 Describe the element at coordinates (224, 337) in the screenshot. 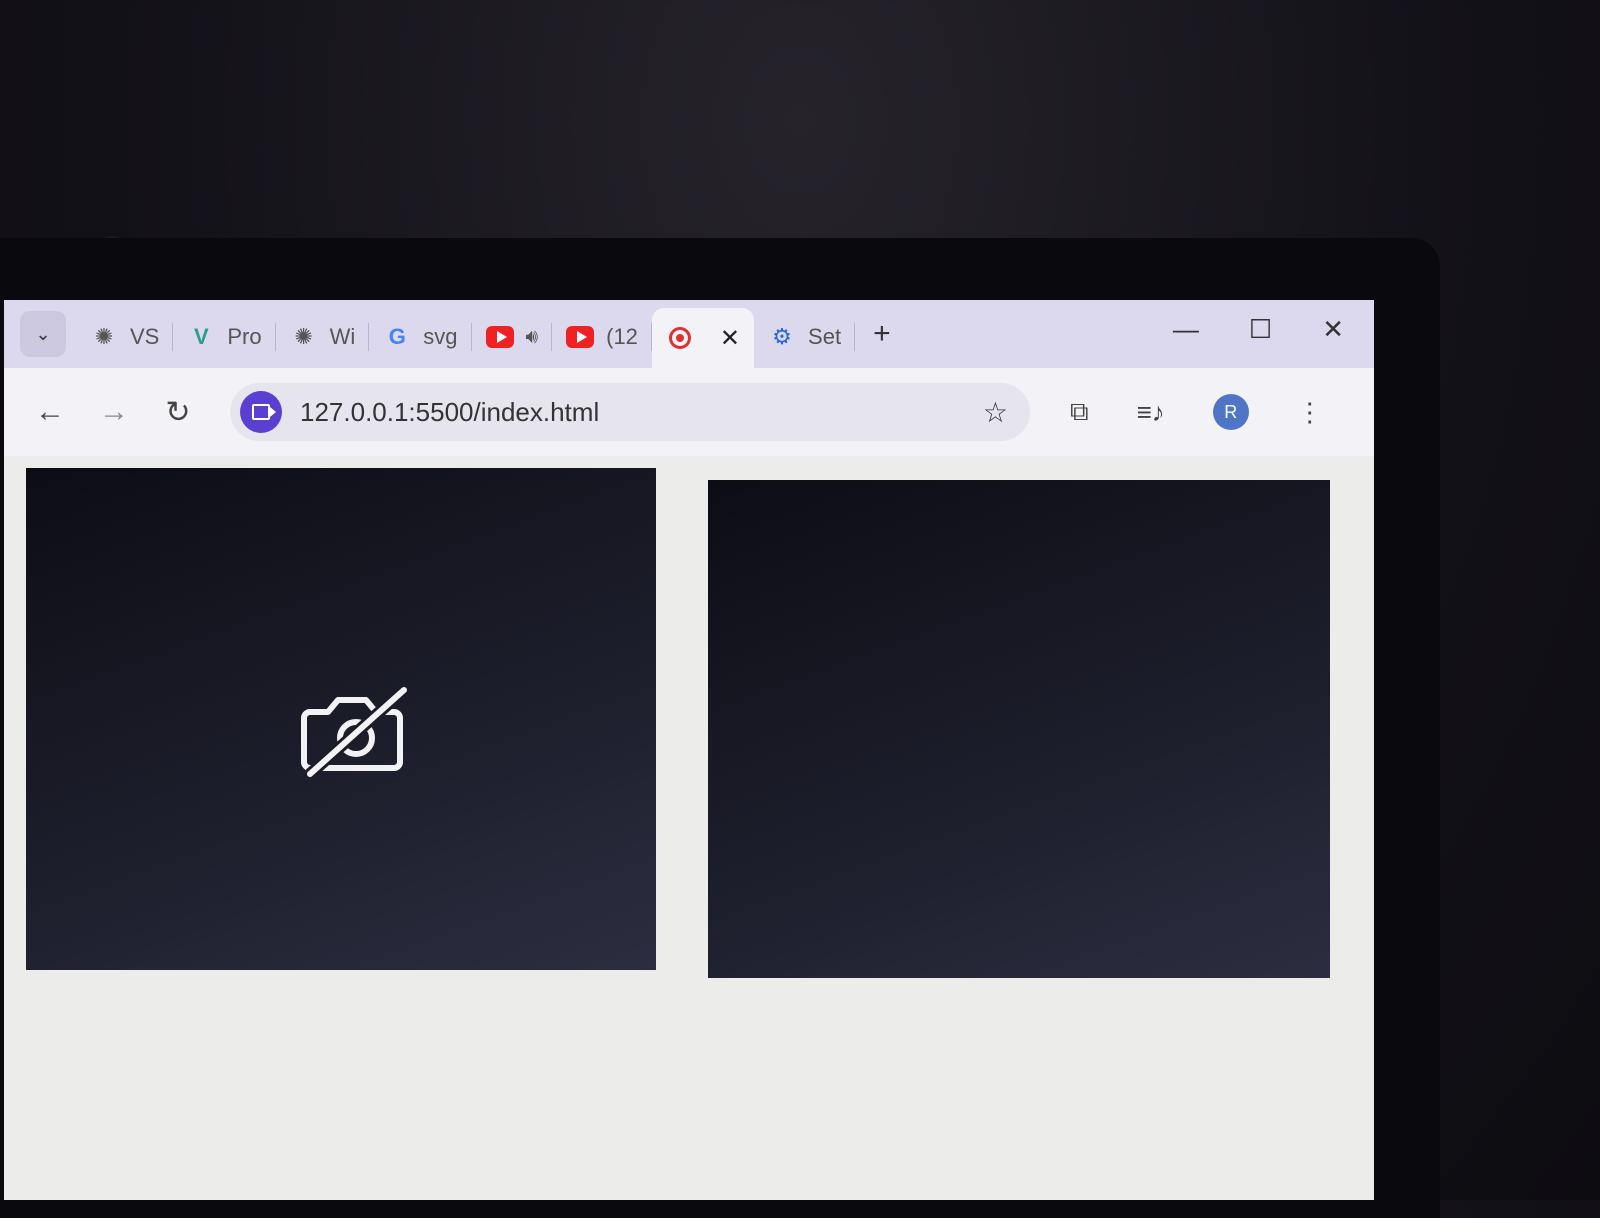

I see `tab-pro: V Pro` at that location.